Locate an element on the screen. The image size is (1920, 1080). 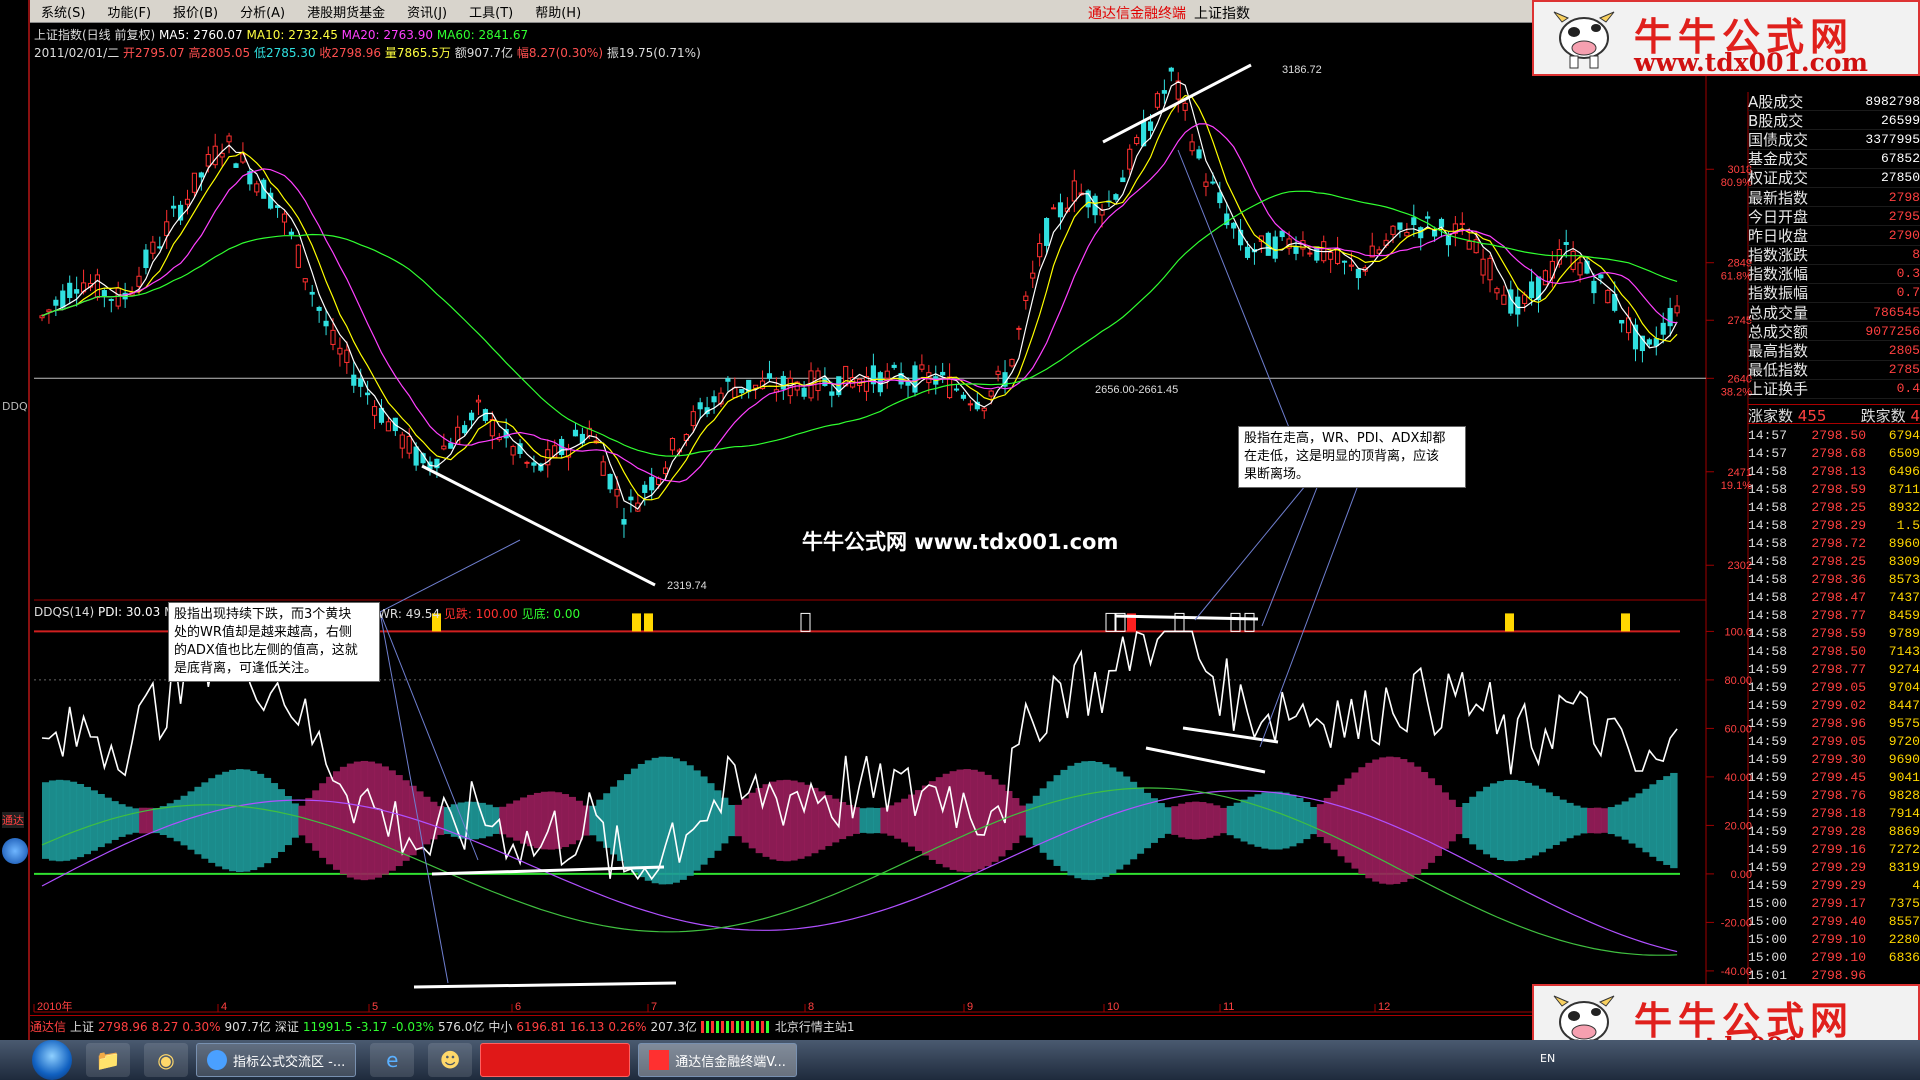
tick-volume: 9720 is located at coordinates (1904, 741).